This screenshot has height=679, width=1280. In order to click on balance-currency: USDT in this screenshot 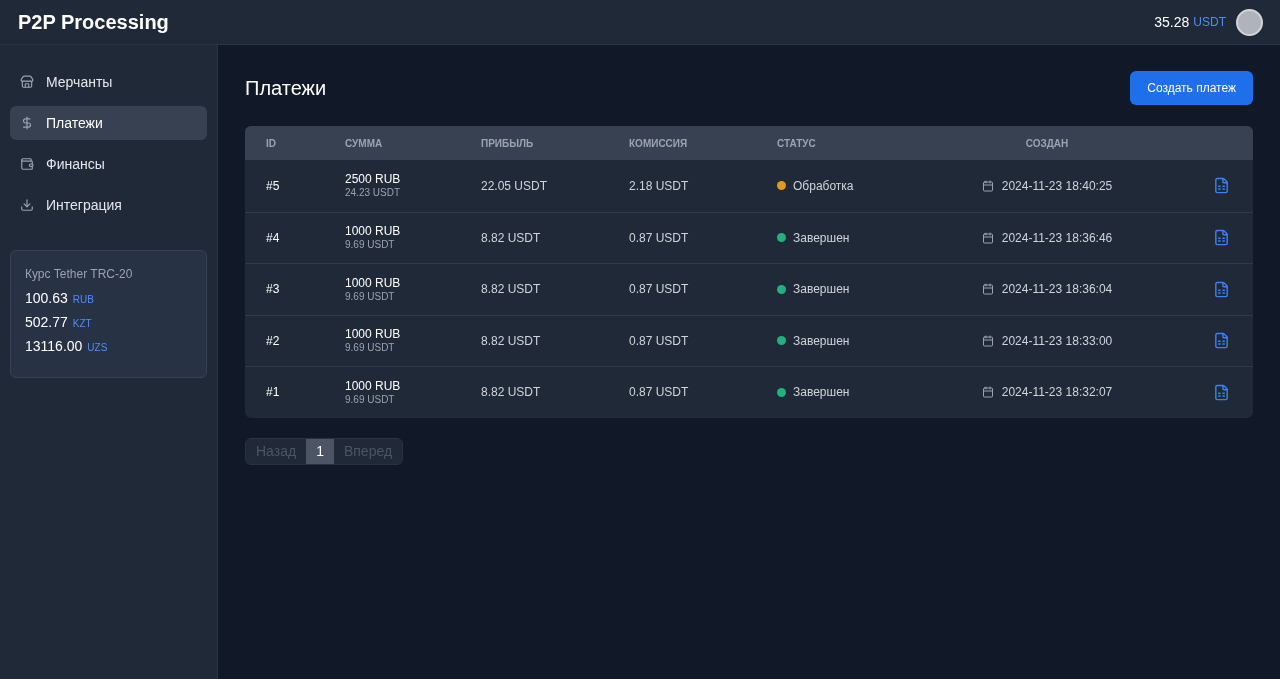, I will do `click(1209, 22)`.